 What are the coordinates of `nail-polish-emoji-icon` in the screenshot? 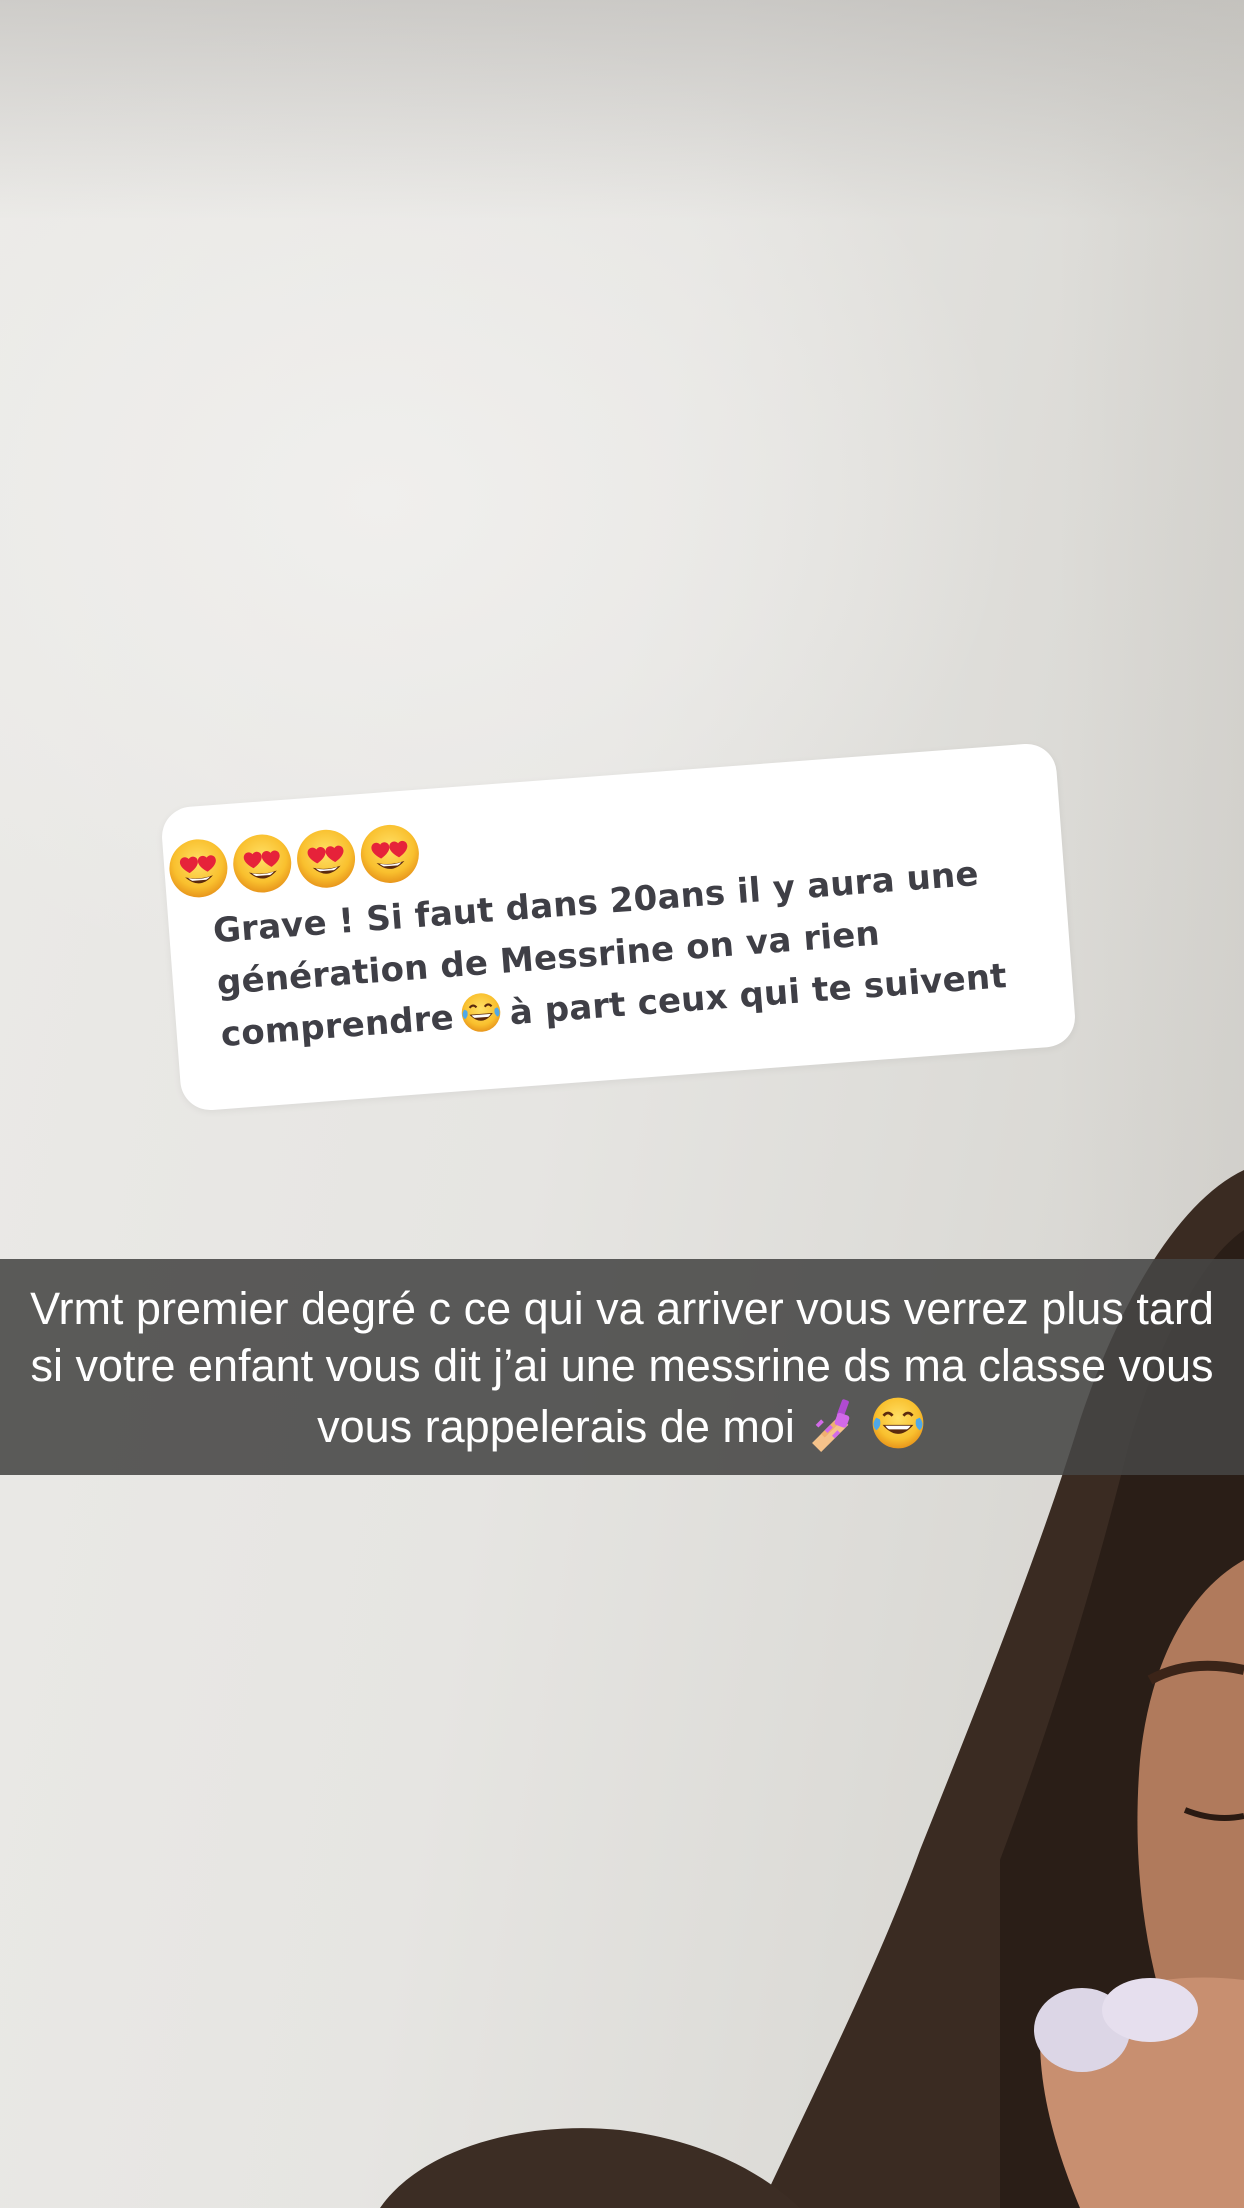 It's located at (832, 1423).